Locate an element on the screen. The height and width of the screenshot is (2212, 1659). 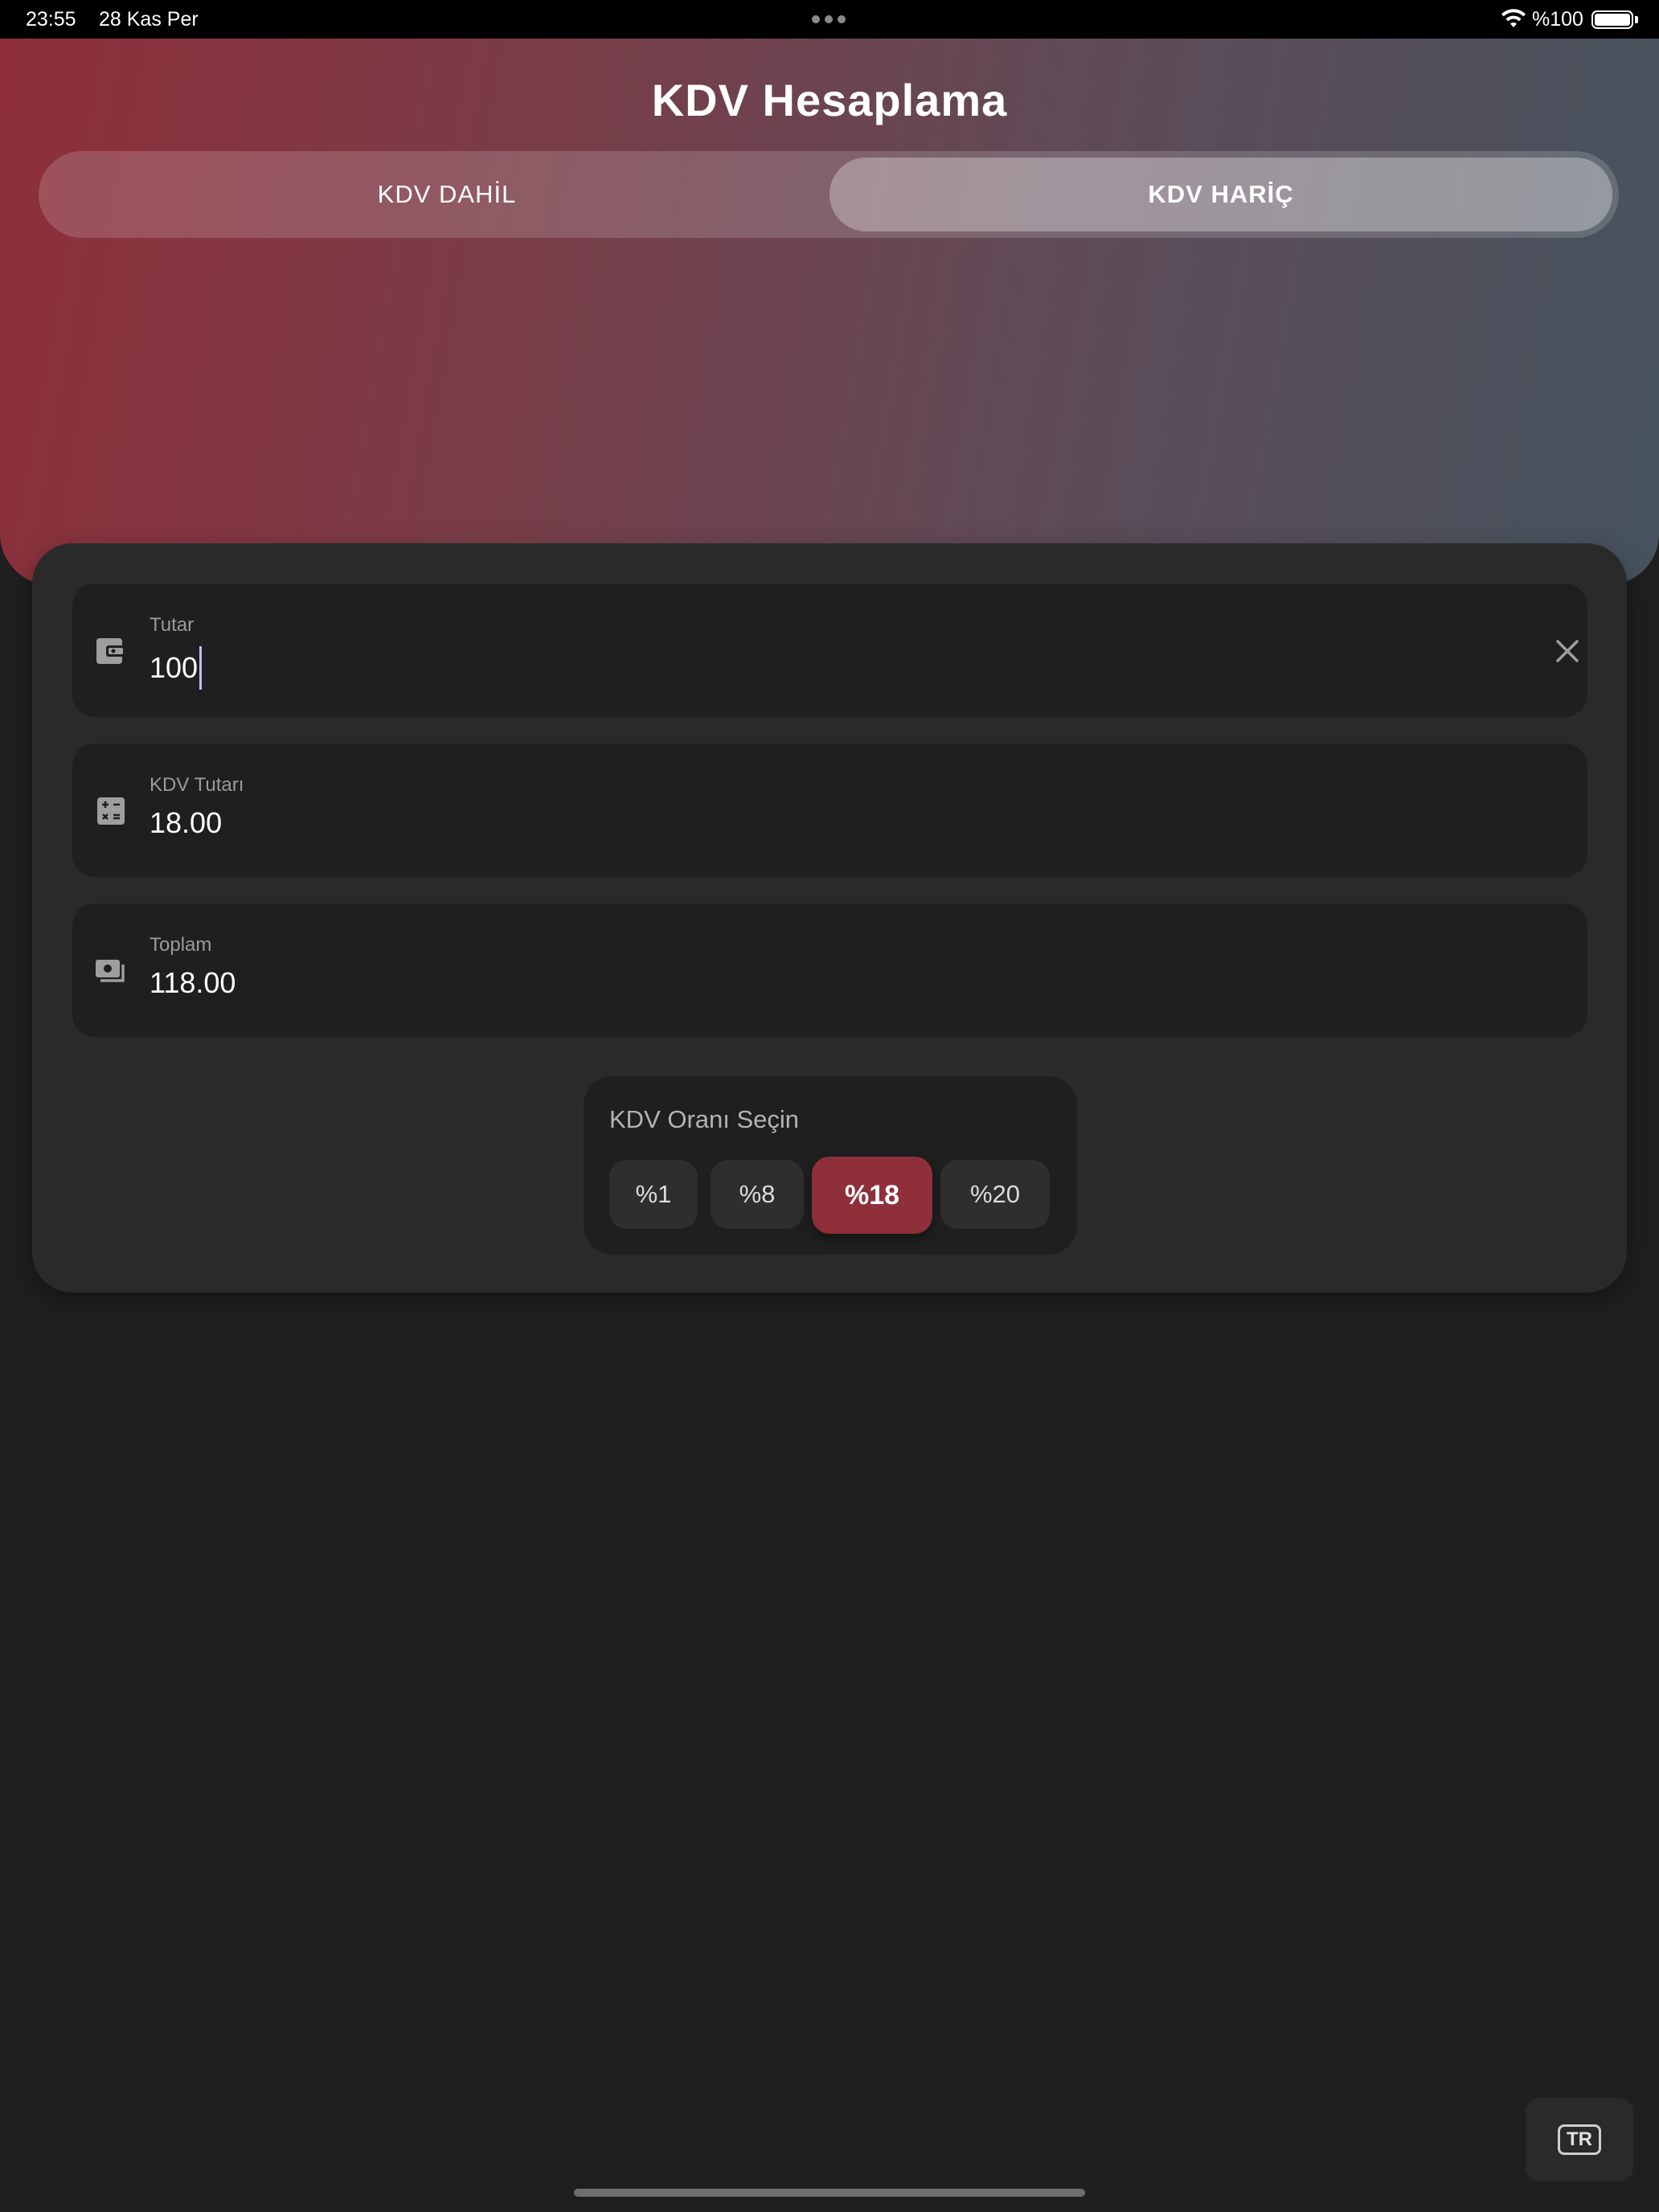
status-date: 28 Kas Per is located at coordinates (149, 19).